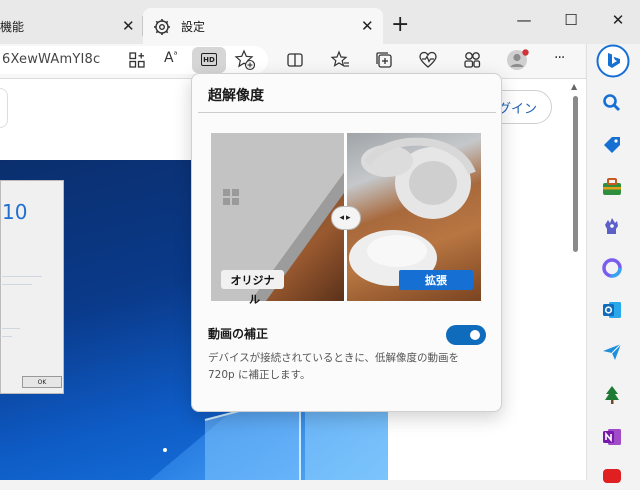 Image resolution: width=640 pixels, height=490 pixels. What do you see at coordinates (612, 226) in the screenshot?
I see `games-icon` at bounding box center [612, 226].